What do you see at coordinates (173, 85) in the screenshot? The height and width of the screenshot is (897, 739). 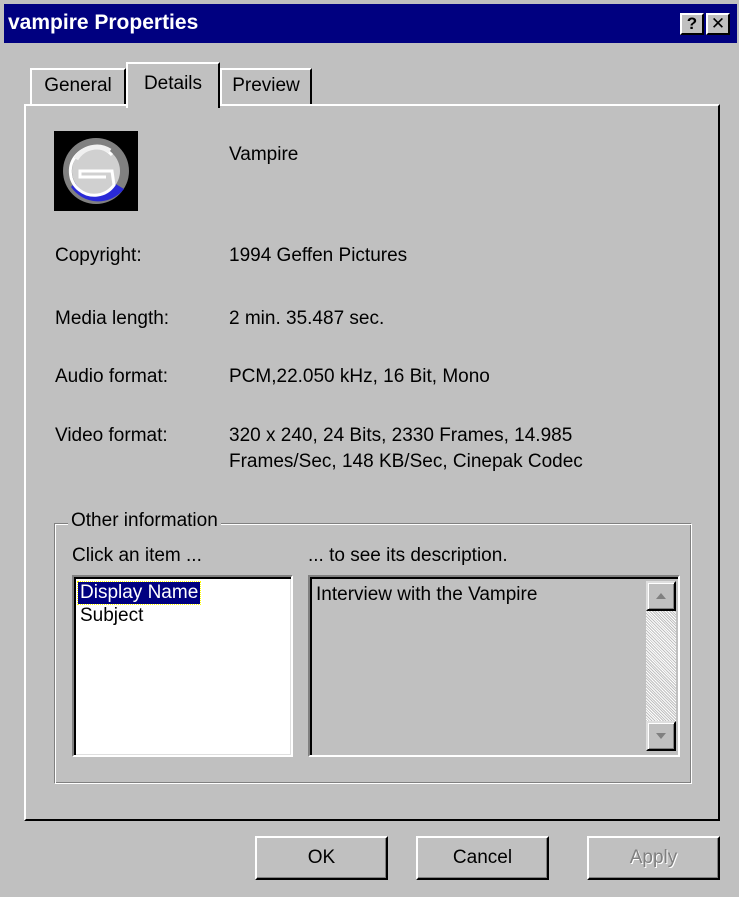 I see `tab-details: Details` at bounding box center [173, 85].